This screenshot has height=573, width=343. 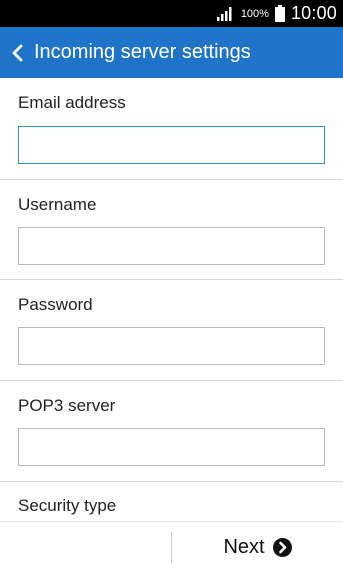 What do you see at coordinates (171, 246) in the screenshot?
I see `username-field` at bounding box center [171, 246].